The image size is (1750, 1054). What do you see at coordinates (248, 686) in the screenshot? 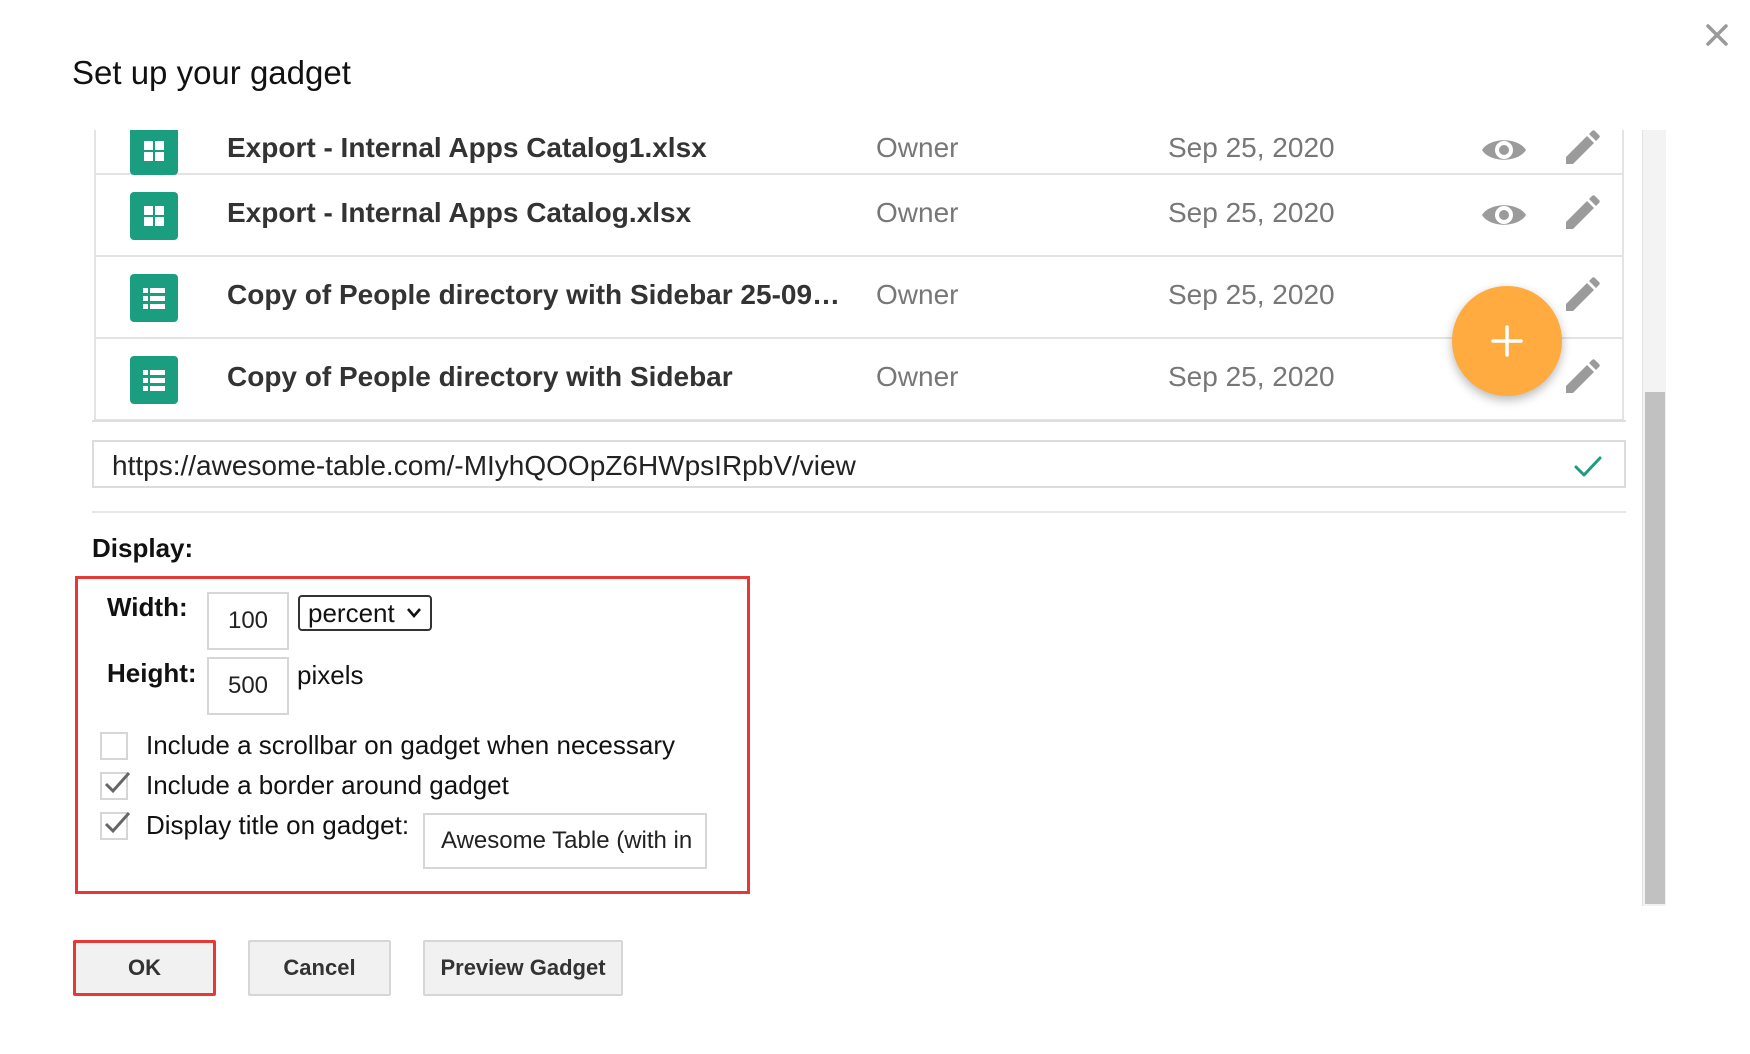
I see `height-input: 500` at bounding box center [248, 686].